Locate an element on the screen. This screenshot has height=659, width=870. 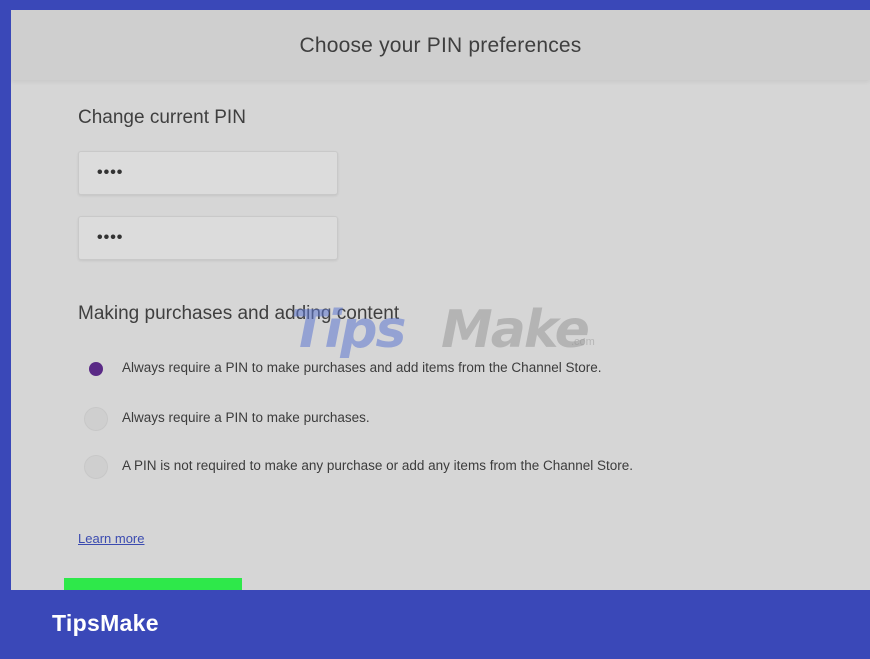
new-pin-value: •••• is located at coordinates (110, 237).